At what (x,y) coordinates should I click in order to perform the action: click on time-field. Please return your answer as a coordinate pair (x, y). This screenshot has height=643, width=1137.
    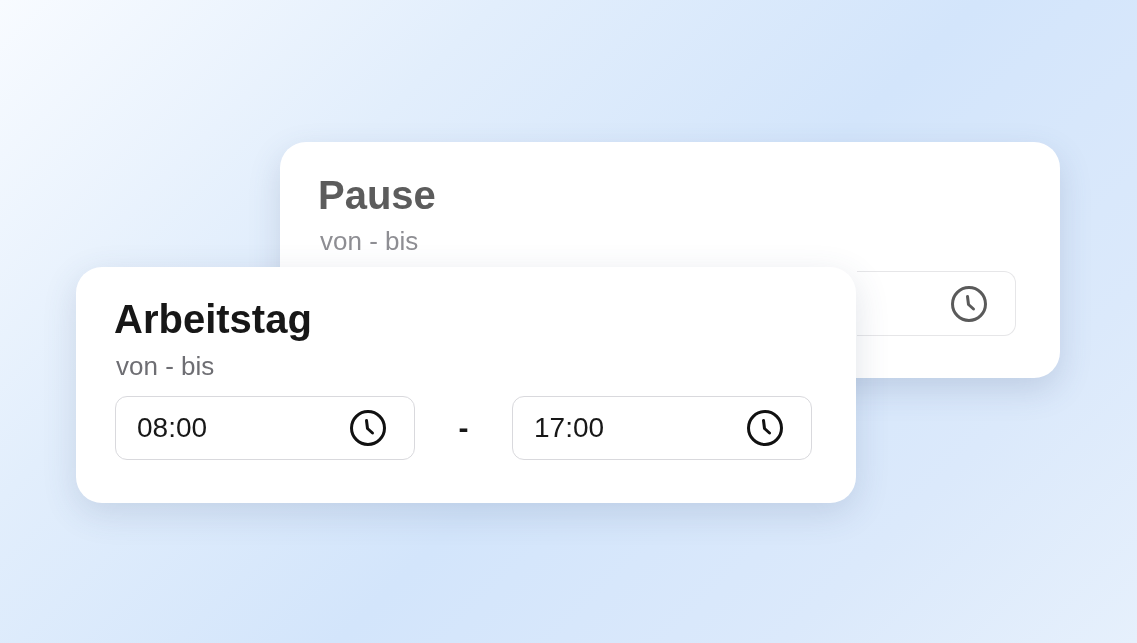
    Looking at the image, I should click on (936, 303).